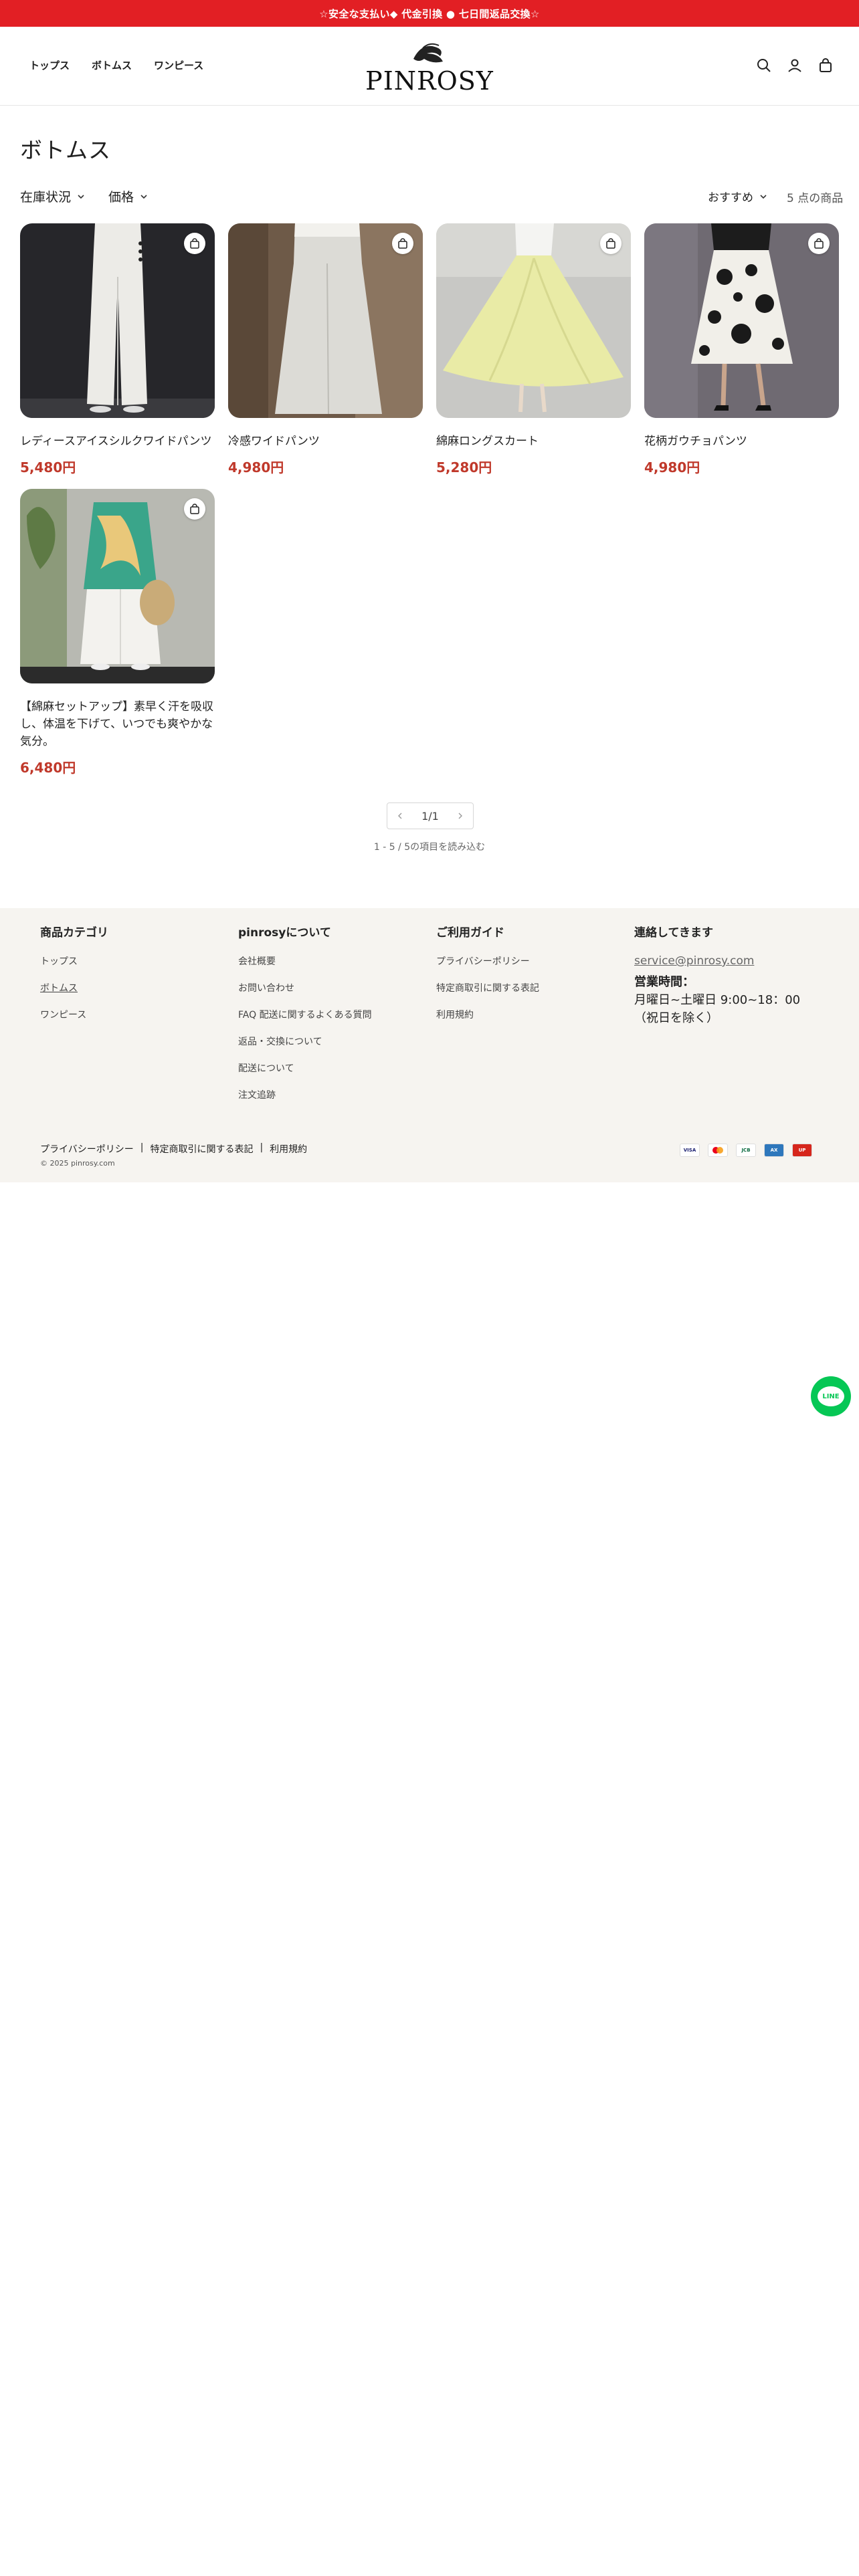 The width and height of the screenshot is (859, 2576). I want to click on footer-heading: 連絡してきます, so click(673, 933).